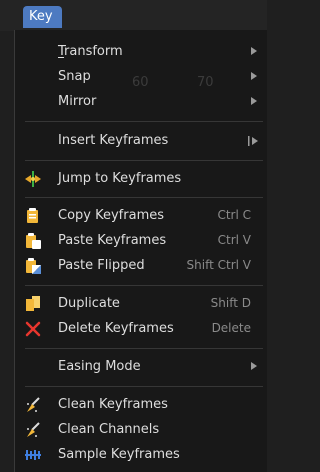 This screenshot has width=320, height=472. What do you see at coordinates (33, 329) in the screenshot?
I see `delete-x-icon` at bounding box center [33, 329].